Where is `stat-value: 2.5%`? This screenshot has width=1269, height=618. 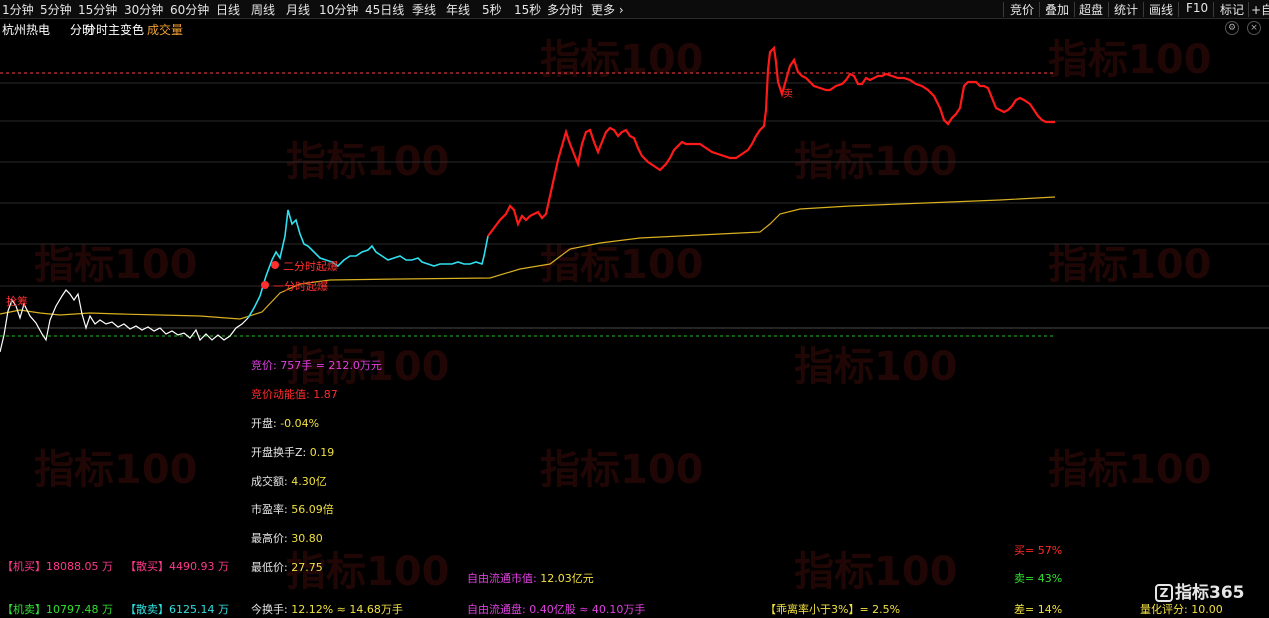
stat-value: 2.5% is located at coordinates (886, 609).